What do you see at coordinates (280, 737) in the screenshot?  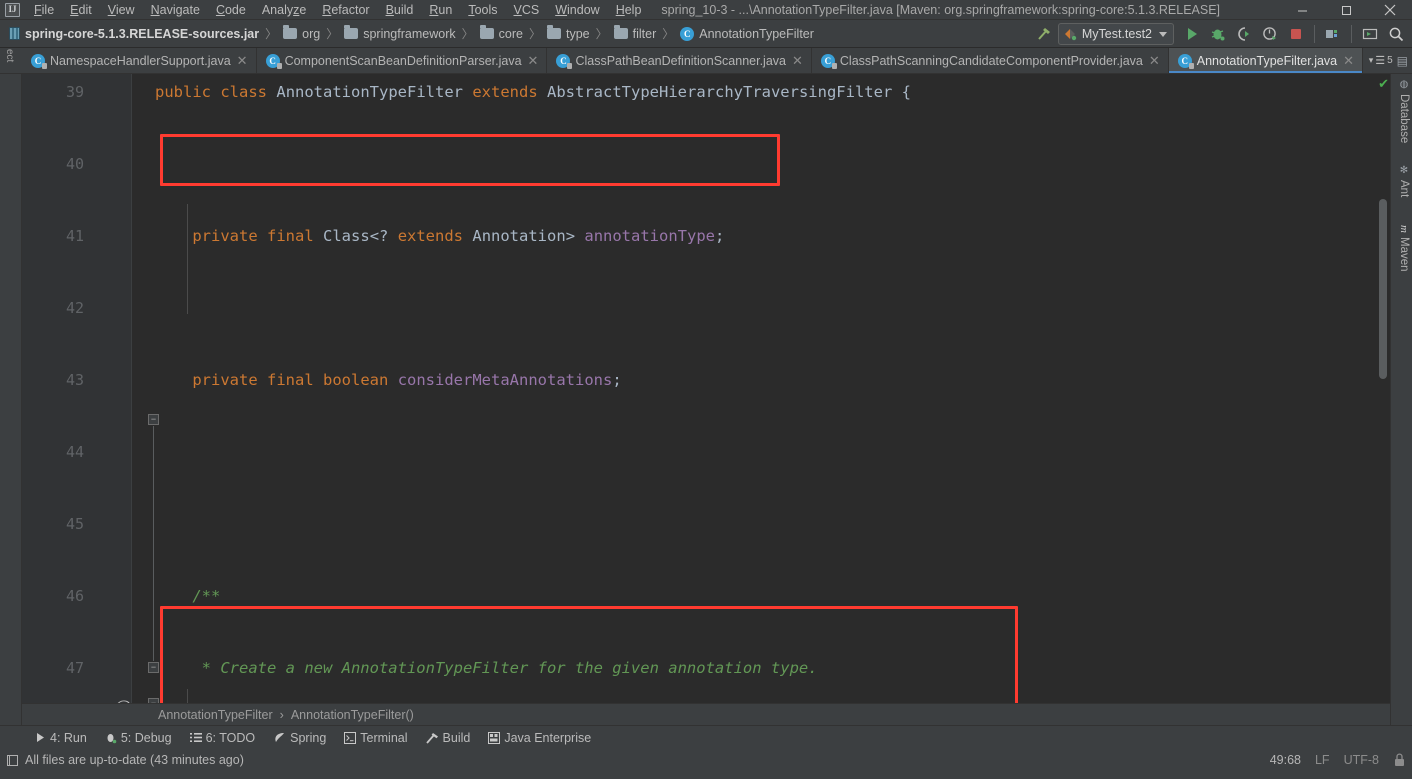 I see `spring-leaf-icon` at bounding box center [280, 737].